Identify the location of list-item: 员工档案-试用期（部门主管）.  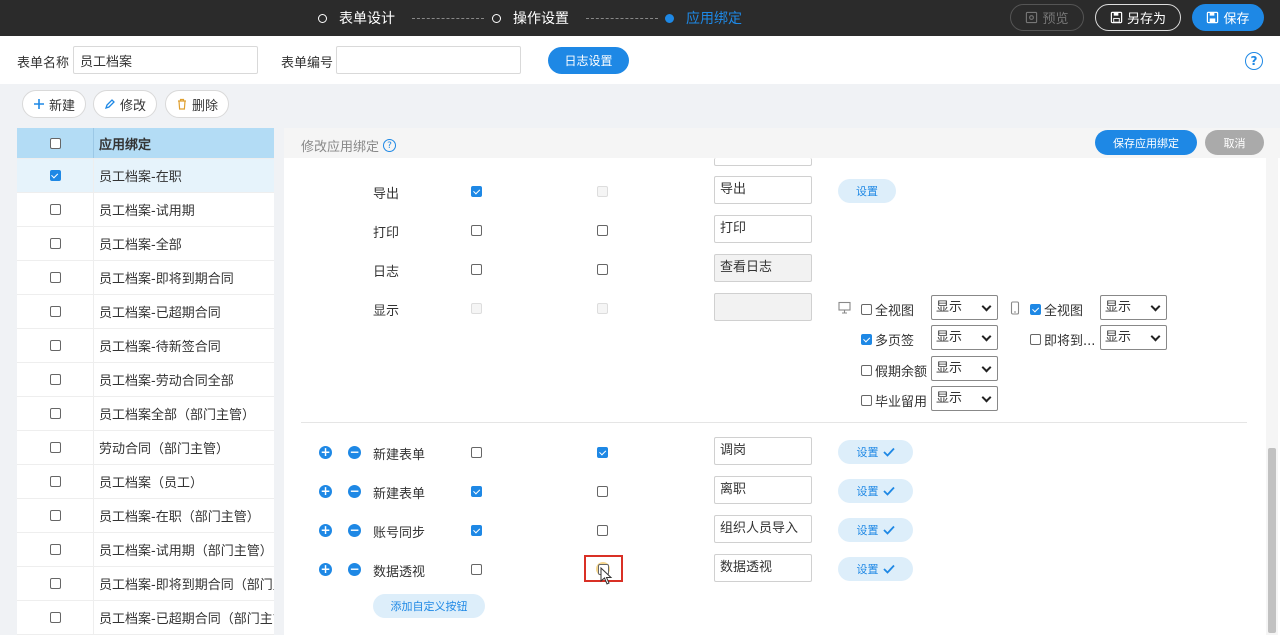
(145, 550).